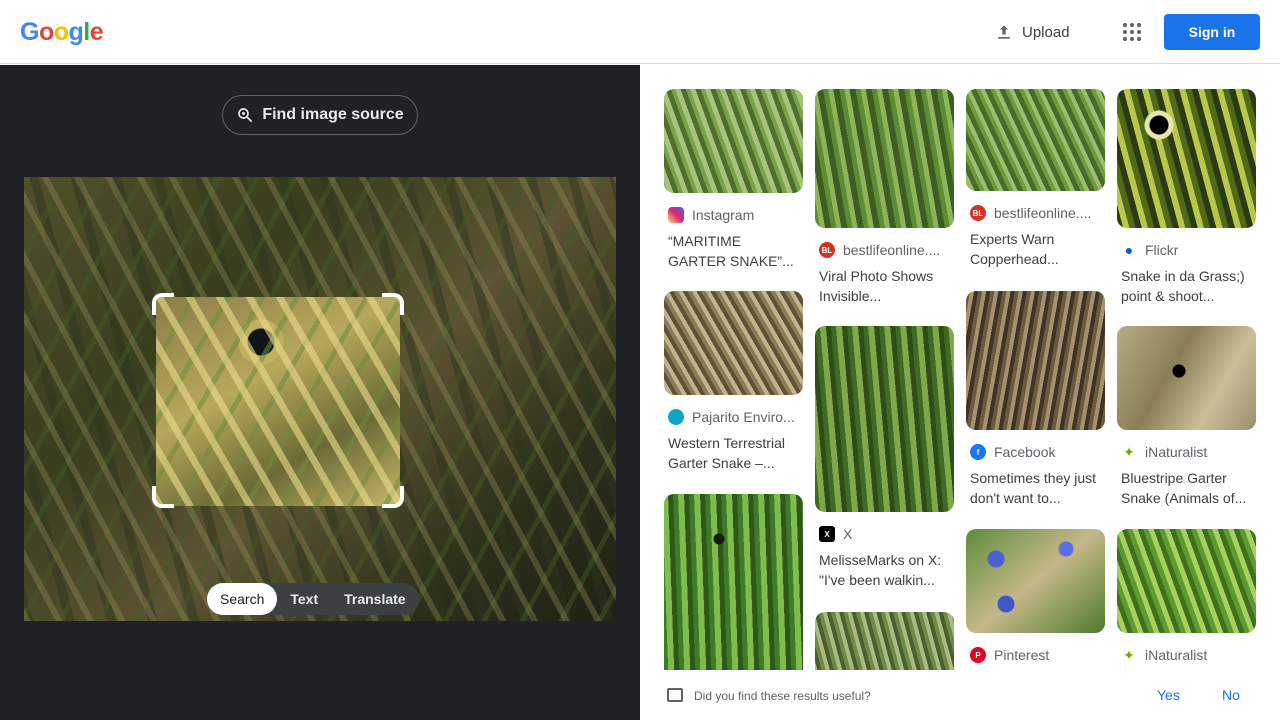  Describe the element at coordinates (1212, 32) in the screenshot. I see `sign-in-button: Sign in` at that location.